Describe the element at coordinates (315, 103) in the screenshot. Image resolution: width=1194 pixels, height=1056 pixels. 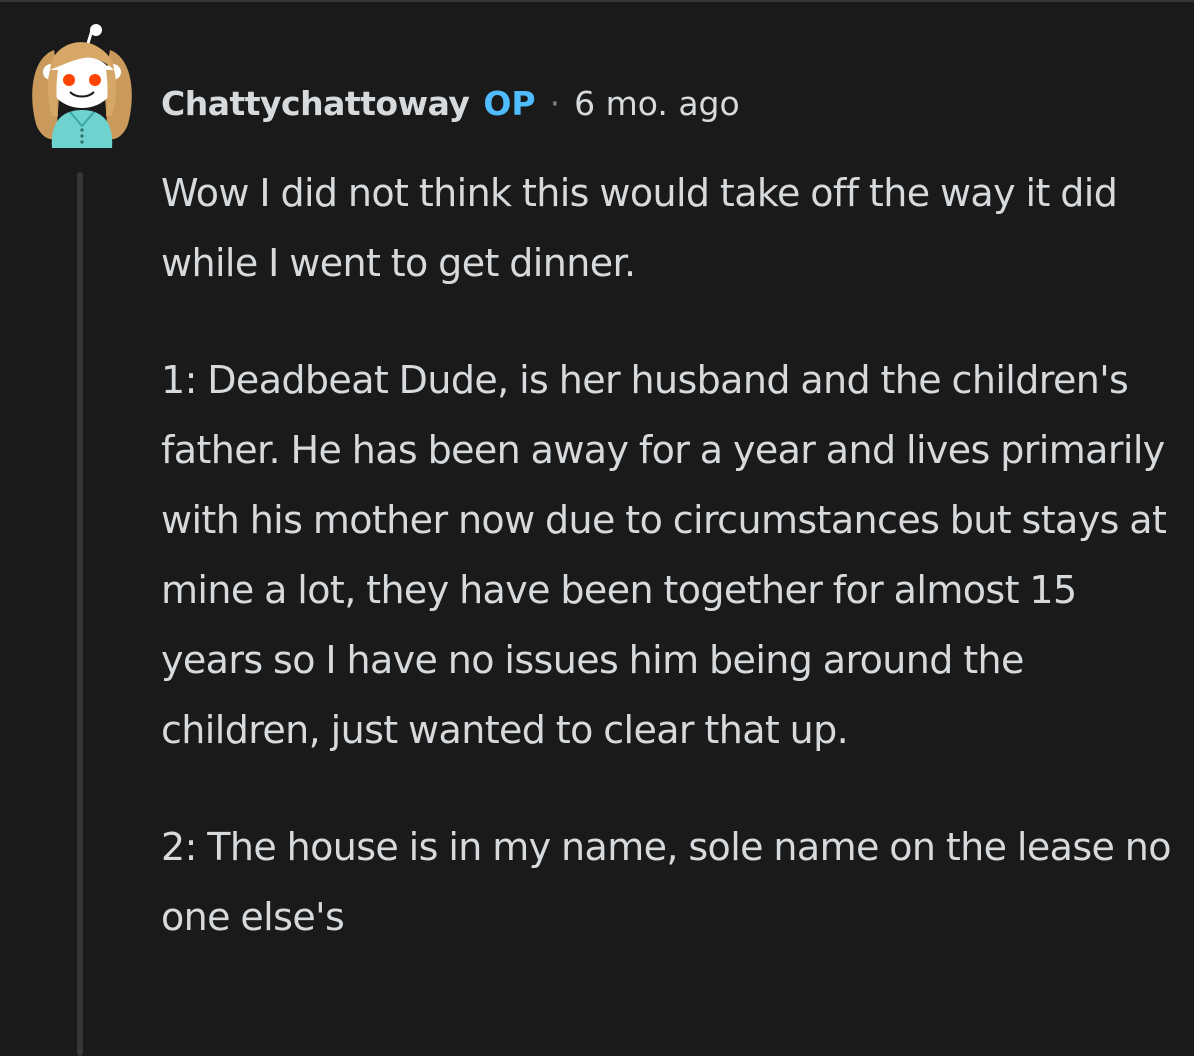
I see `comment-author: Chattychattoway` at that location.